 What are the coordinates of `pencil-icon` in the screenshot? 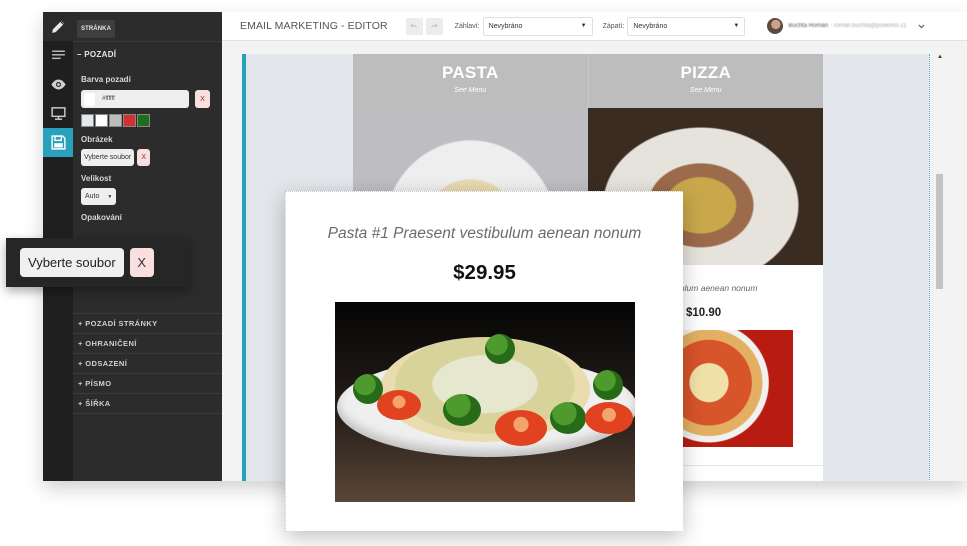 It's located at (57, 26).